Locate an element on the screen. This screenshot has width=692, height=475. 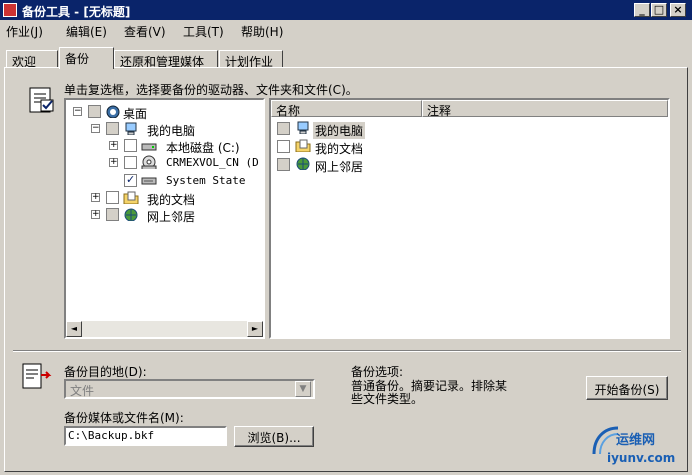
list-item-my-computer: 我的电脑 is located at coordinates (339, 130).